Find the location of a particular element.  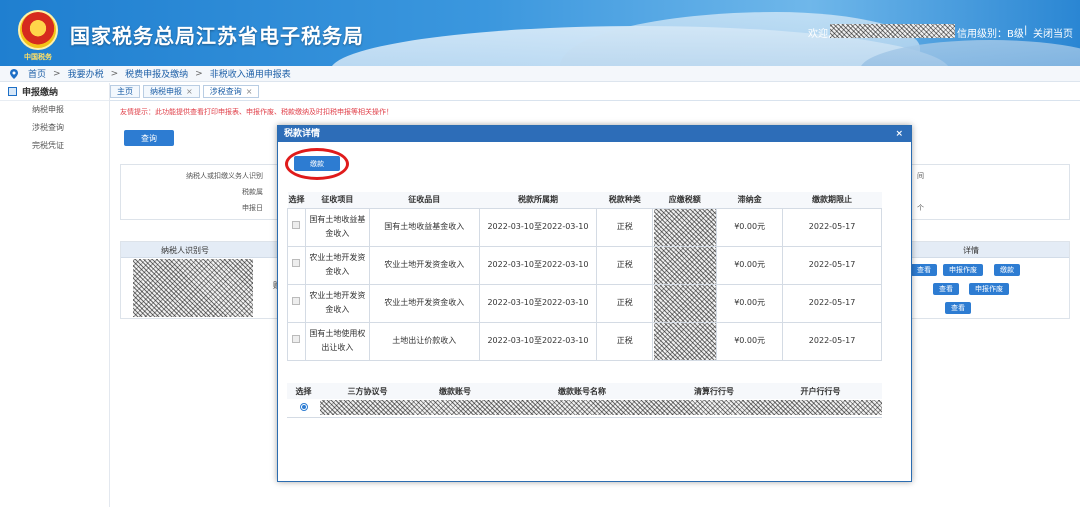

form-label-partial: 个 is located at coordinates (920, 208).